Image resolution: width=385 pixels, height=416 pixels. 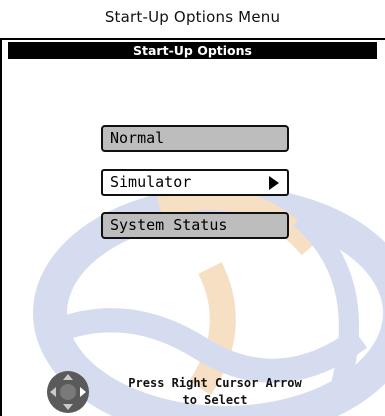 I want to click on option-simulator-button: Simulator, so click(x=195, y=182).